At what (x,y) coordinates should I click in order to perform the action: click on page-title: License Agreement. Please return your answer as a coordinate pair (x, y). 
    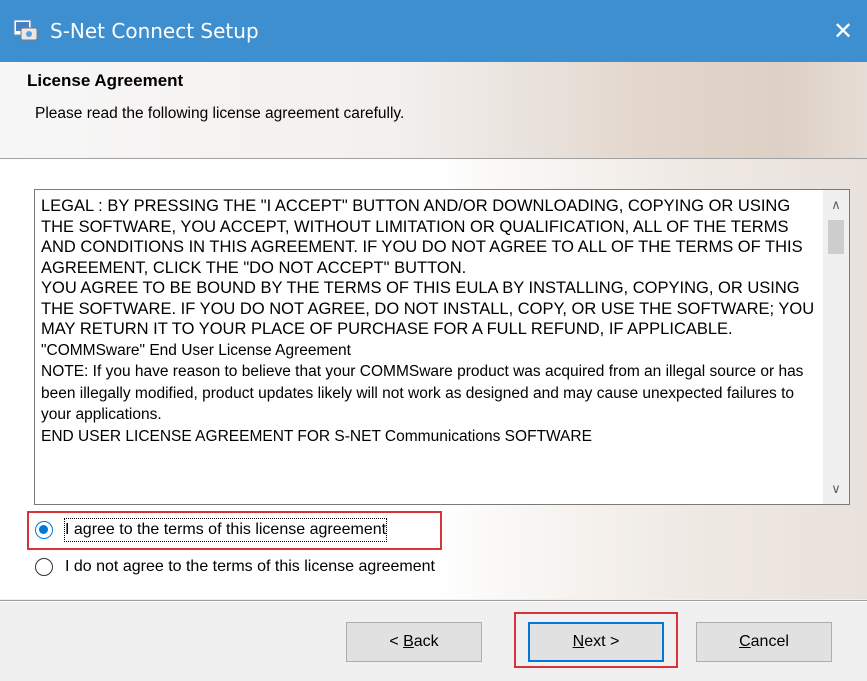
    Looking at the image, I should click on (105, 80).